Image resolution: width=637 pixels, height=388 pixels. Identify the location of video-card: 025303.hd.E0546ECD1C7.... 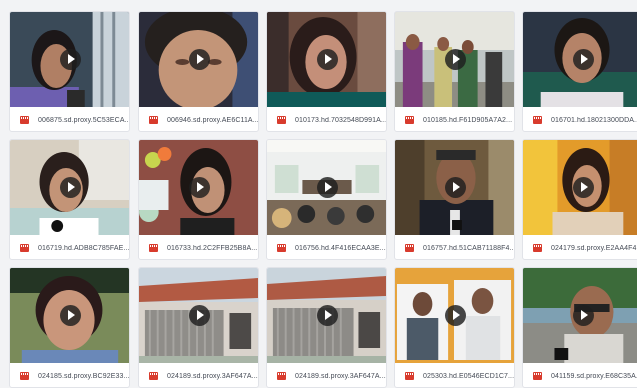
(454, 327).